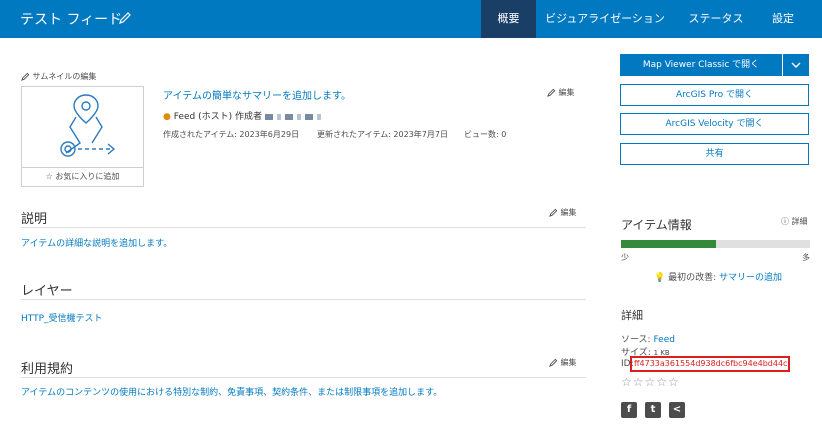 The image size is (822, 425). I want to click on item-info-title: アイテム情報, so click(656, 225).